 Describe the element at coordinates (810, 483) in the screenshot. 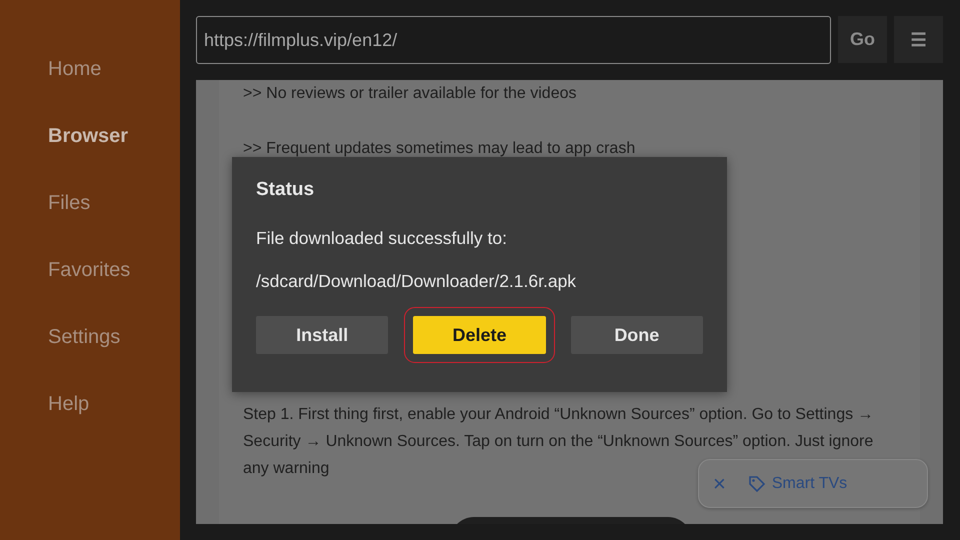

I see `chip-label: Smart TVs` at that location.